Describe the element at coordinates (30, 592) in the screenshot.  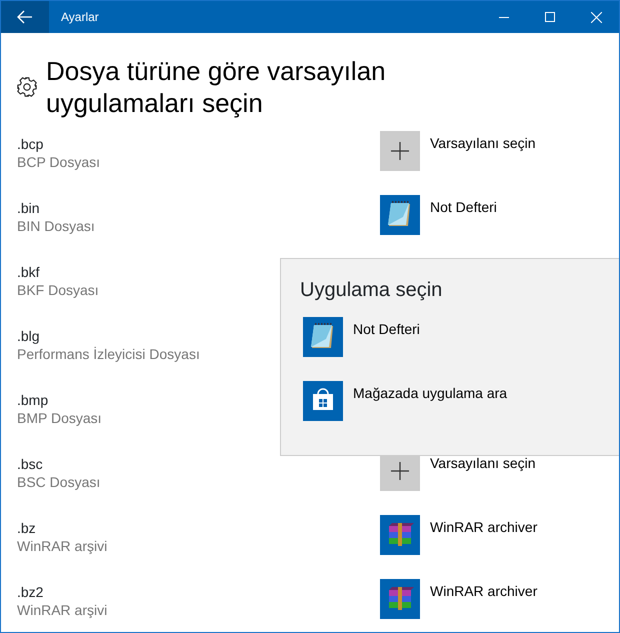
I see `file-extension: .bz2` at that location.